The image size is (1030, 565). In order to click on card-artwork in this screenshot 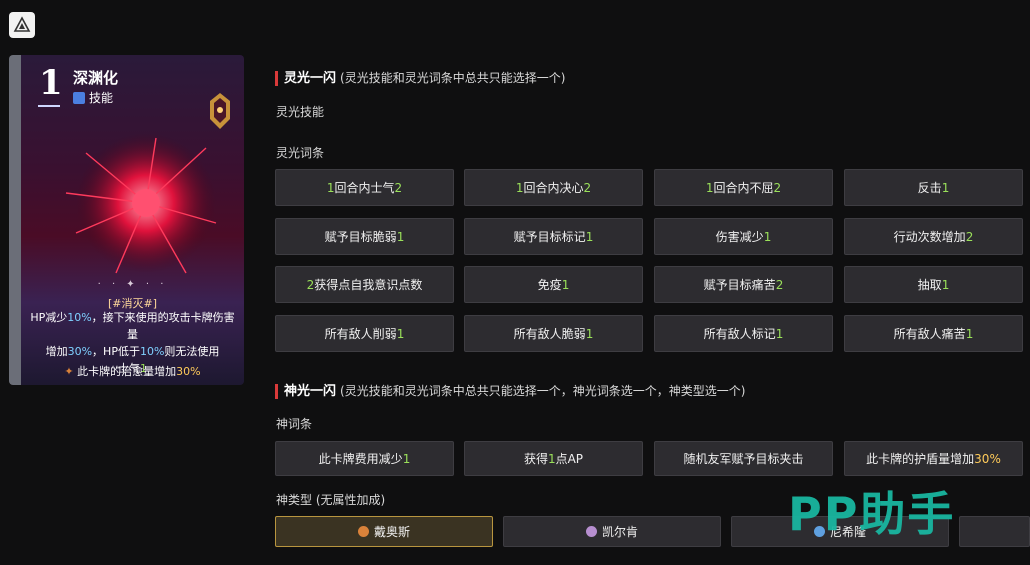, I will do `click(141, 203)`.